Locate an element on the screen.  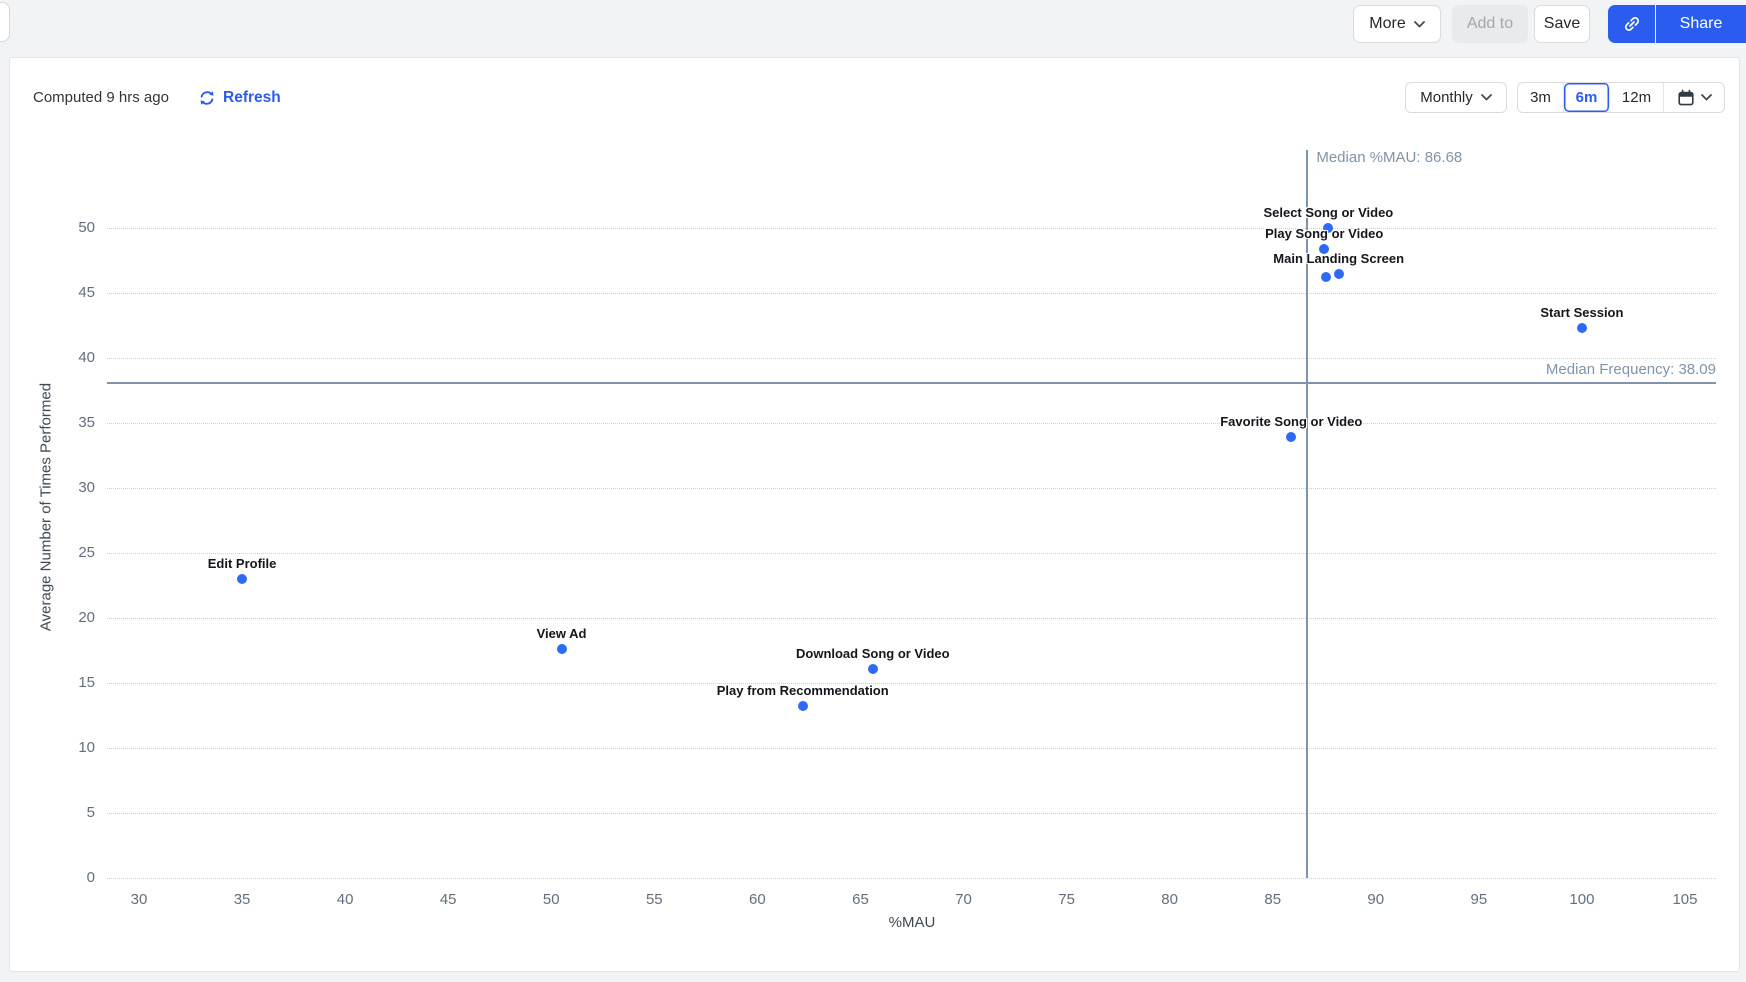
interval-dropdown-value: Monthly is located at coordinates (1446, 97).